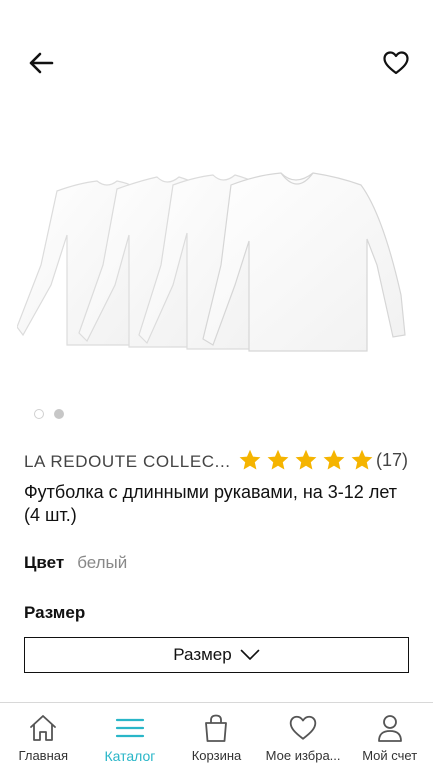 The height and width of the screenshot is (770, 433). I want to click on home-icon, so click(43, 728).